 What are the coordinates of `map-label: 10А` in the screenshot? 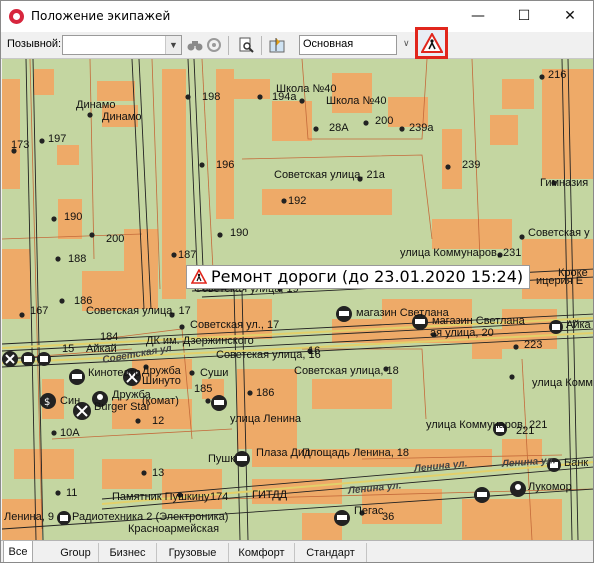 It's located at (70, 433).